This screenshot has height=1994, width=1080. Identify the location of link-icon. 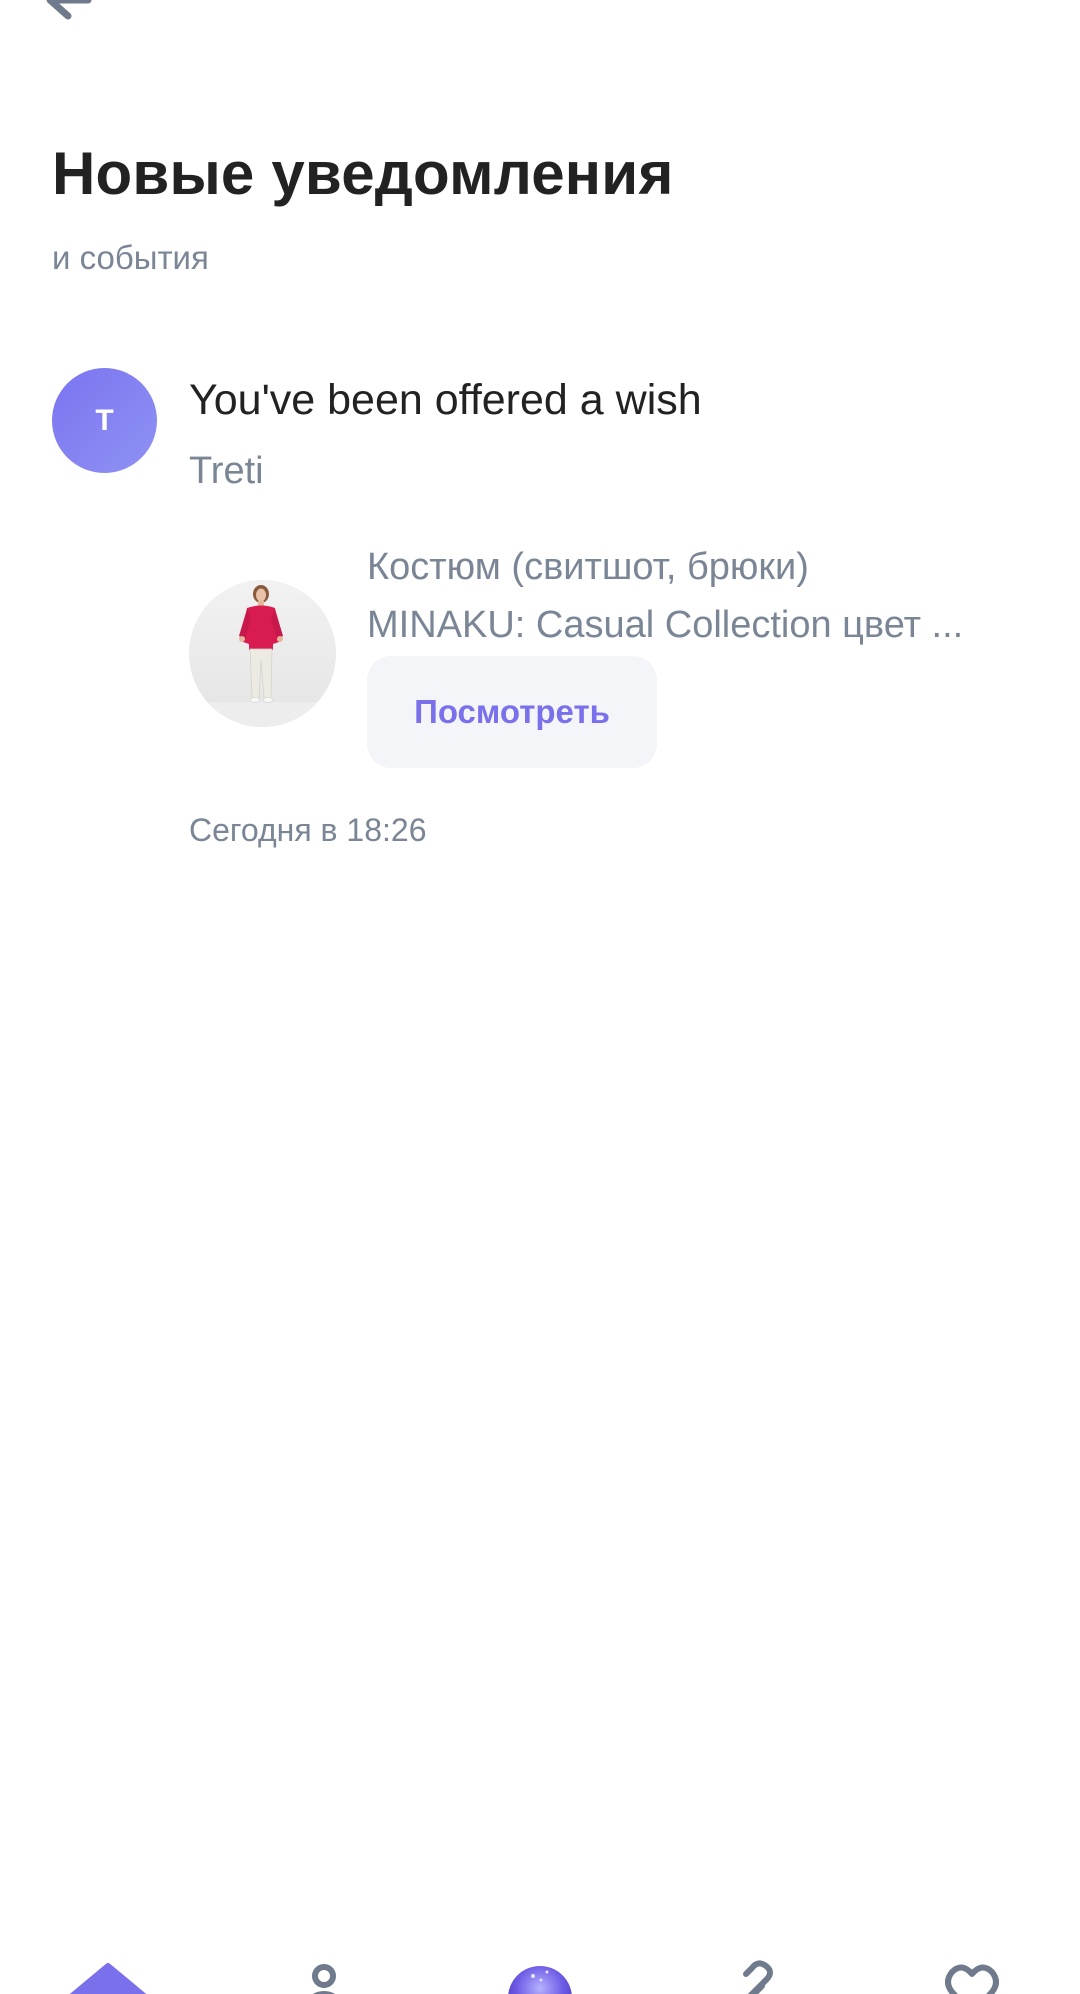
(756, 1977).